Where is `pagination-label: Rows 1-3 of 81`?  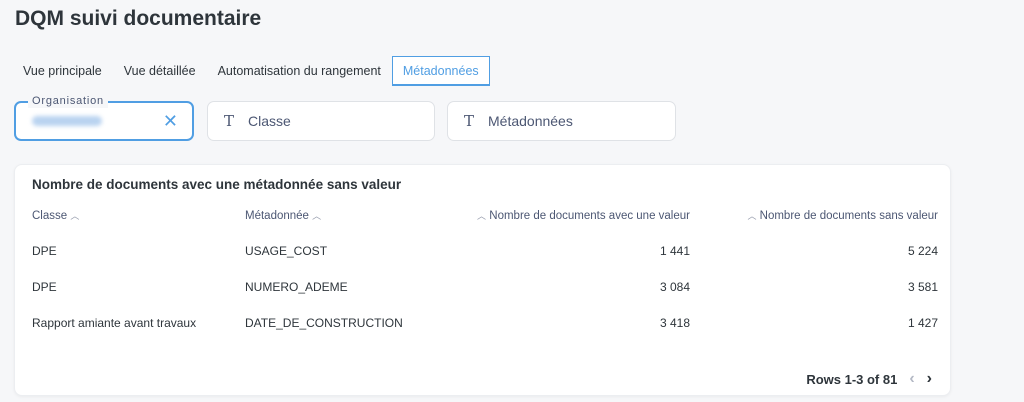 pagination-label: Rows 1-3 of 81 is located at coordinates (852, 379).